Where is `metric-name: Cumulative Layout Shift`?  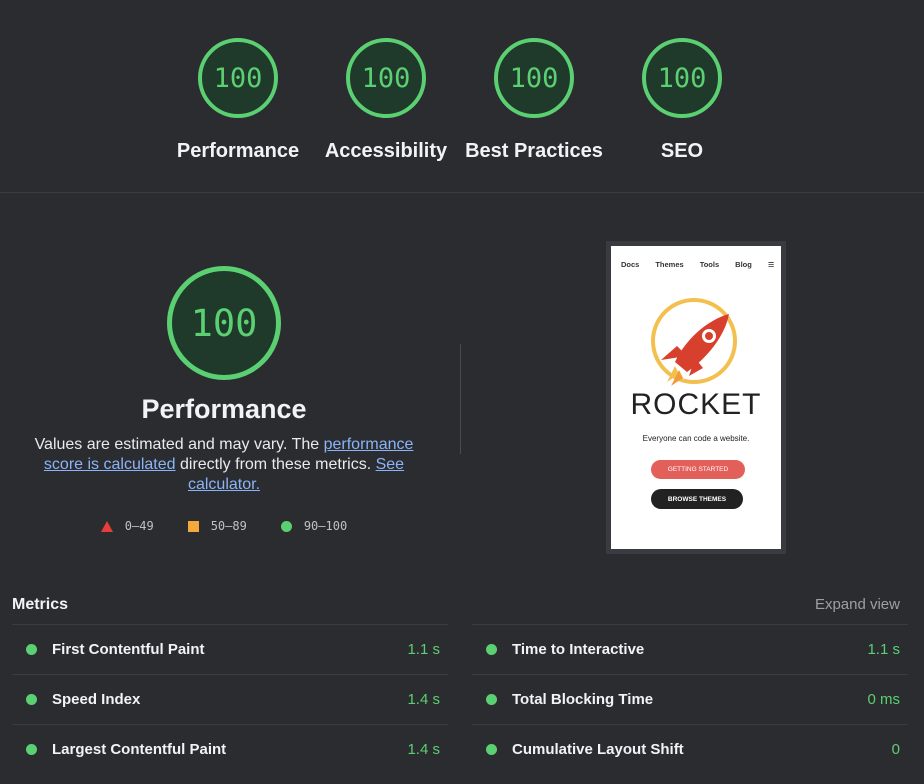 metric-name: Cumulative Layout Shift is located at coordinates (598, 749).